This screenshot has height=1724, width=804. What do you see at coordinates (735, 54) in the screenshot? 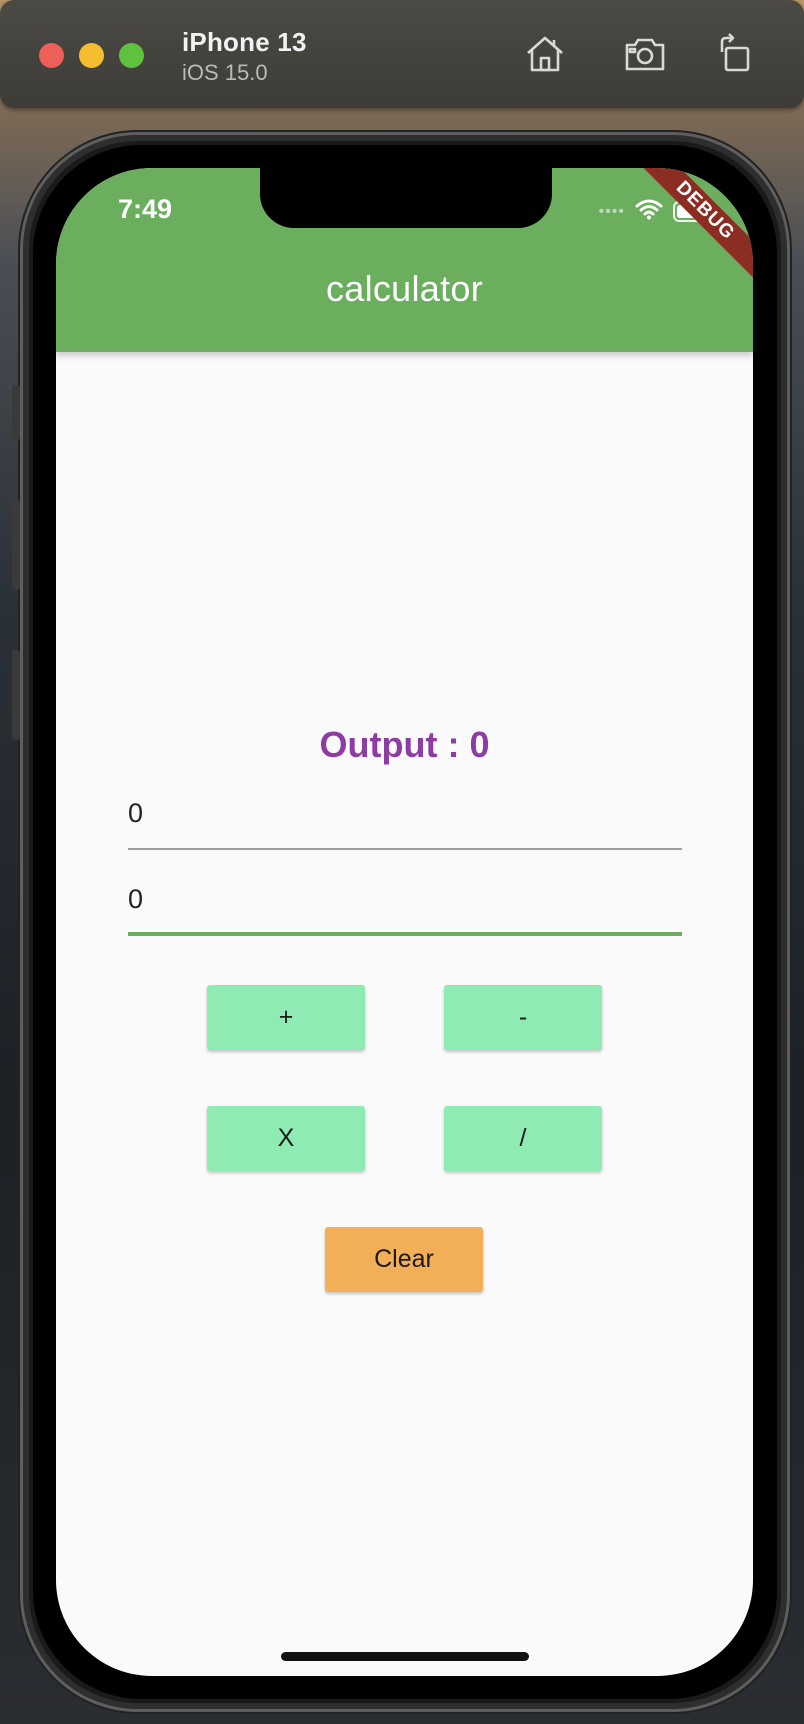
I see `rotate-icon` at bounding box center [735, 54].